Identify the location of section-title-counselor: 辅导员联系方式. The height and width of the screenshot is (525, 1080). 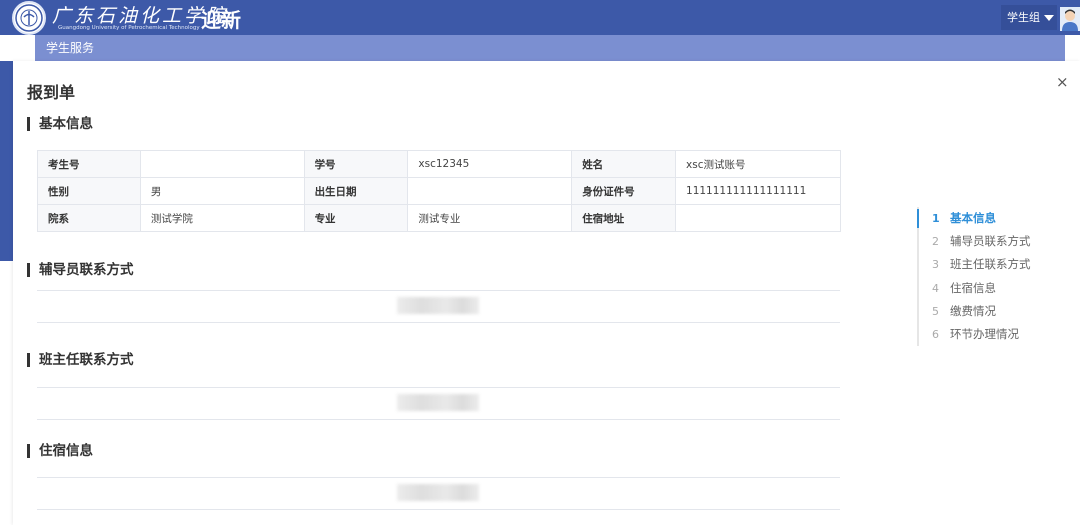
(80, 270).